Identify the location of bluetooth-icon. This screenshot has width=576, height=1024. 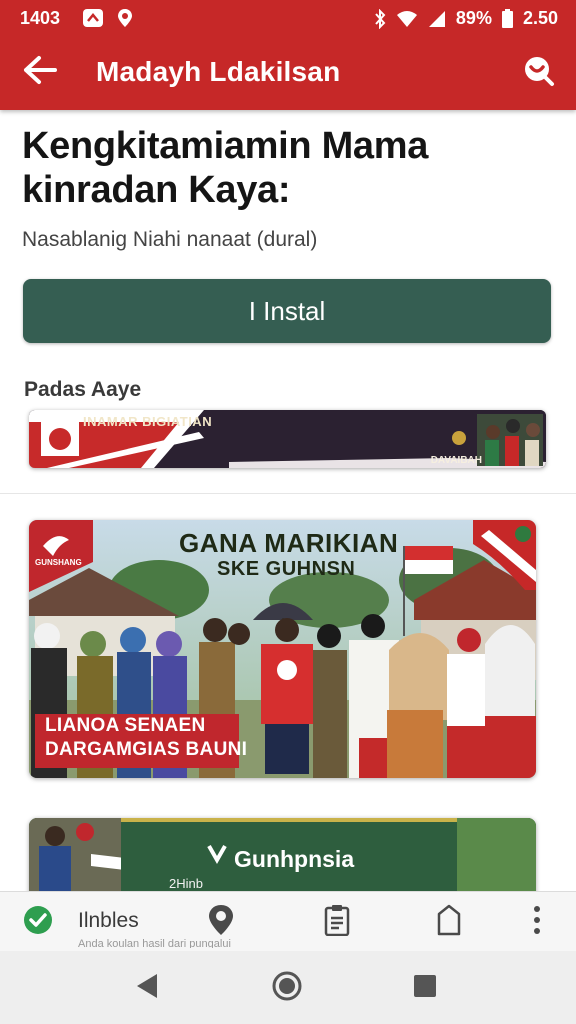
(380, 18).